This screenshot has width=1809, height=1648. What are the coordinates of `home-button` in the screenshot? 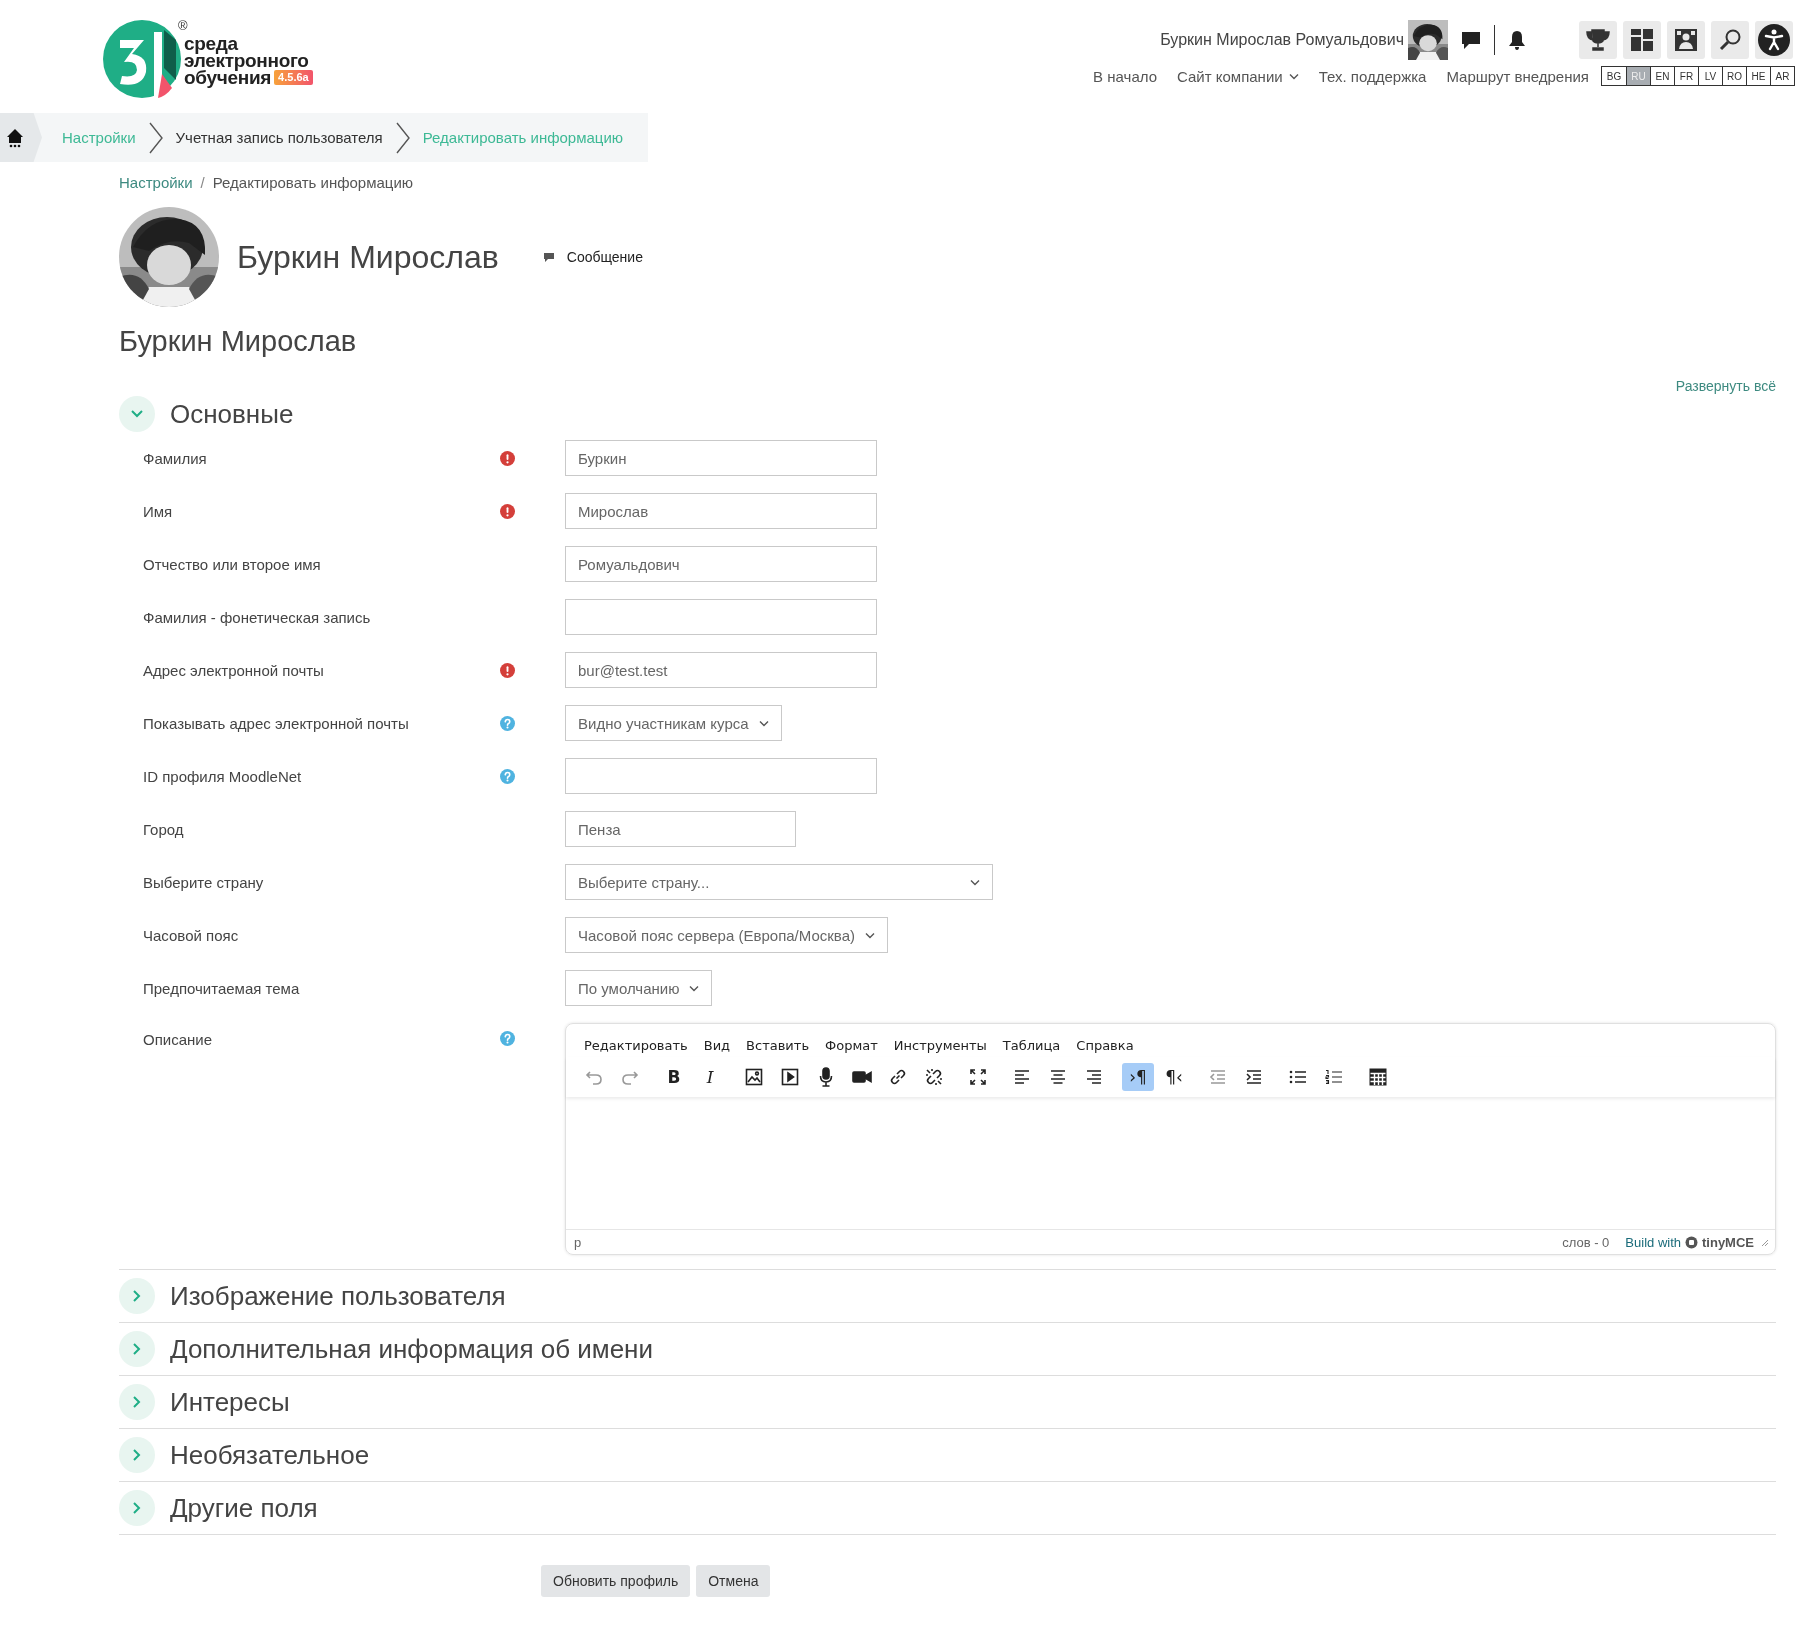 It's located at (21, 137).